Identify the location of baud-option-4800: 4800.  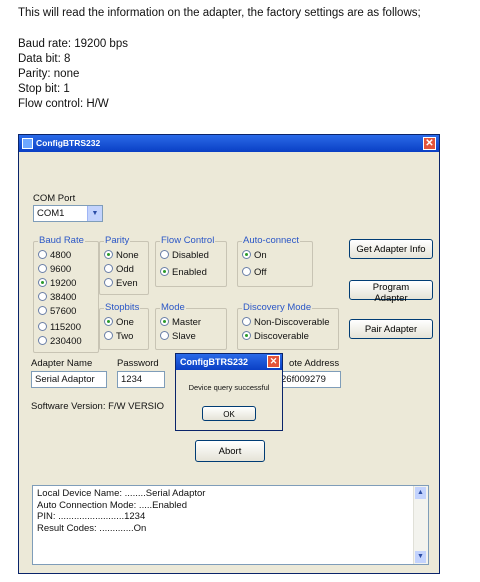
(54, 255).